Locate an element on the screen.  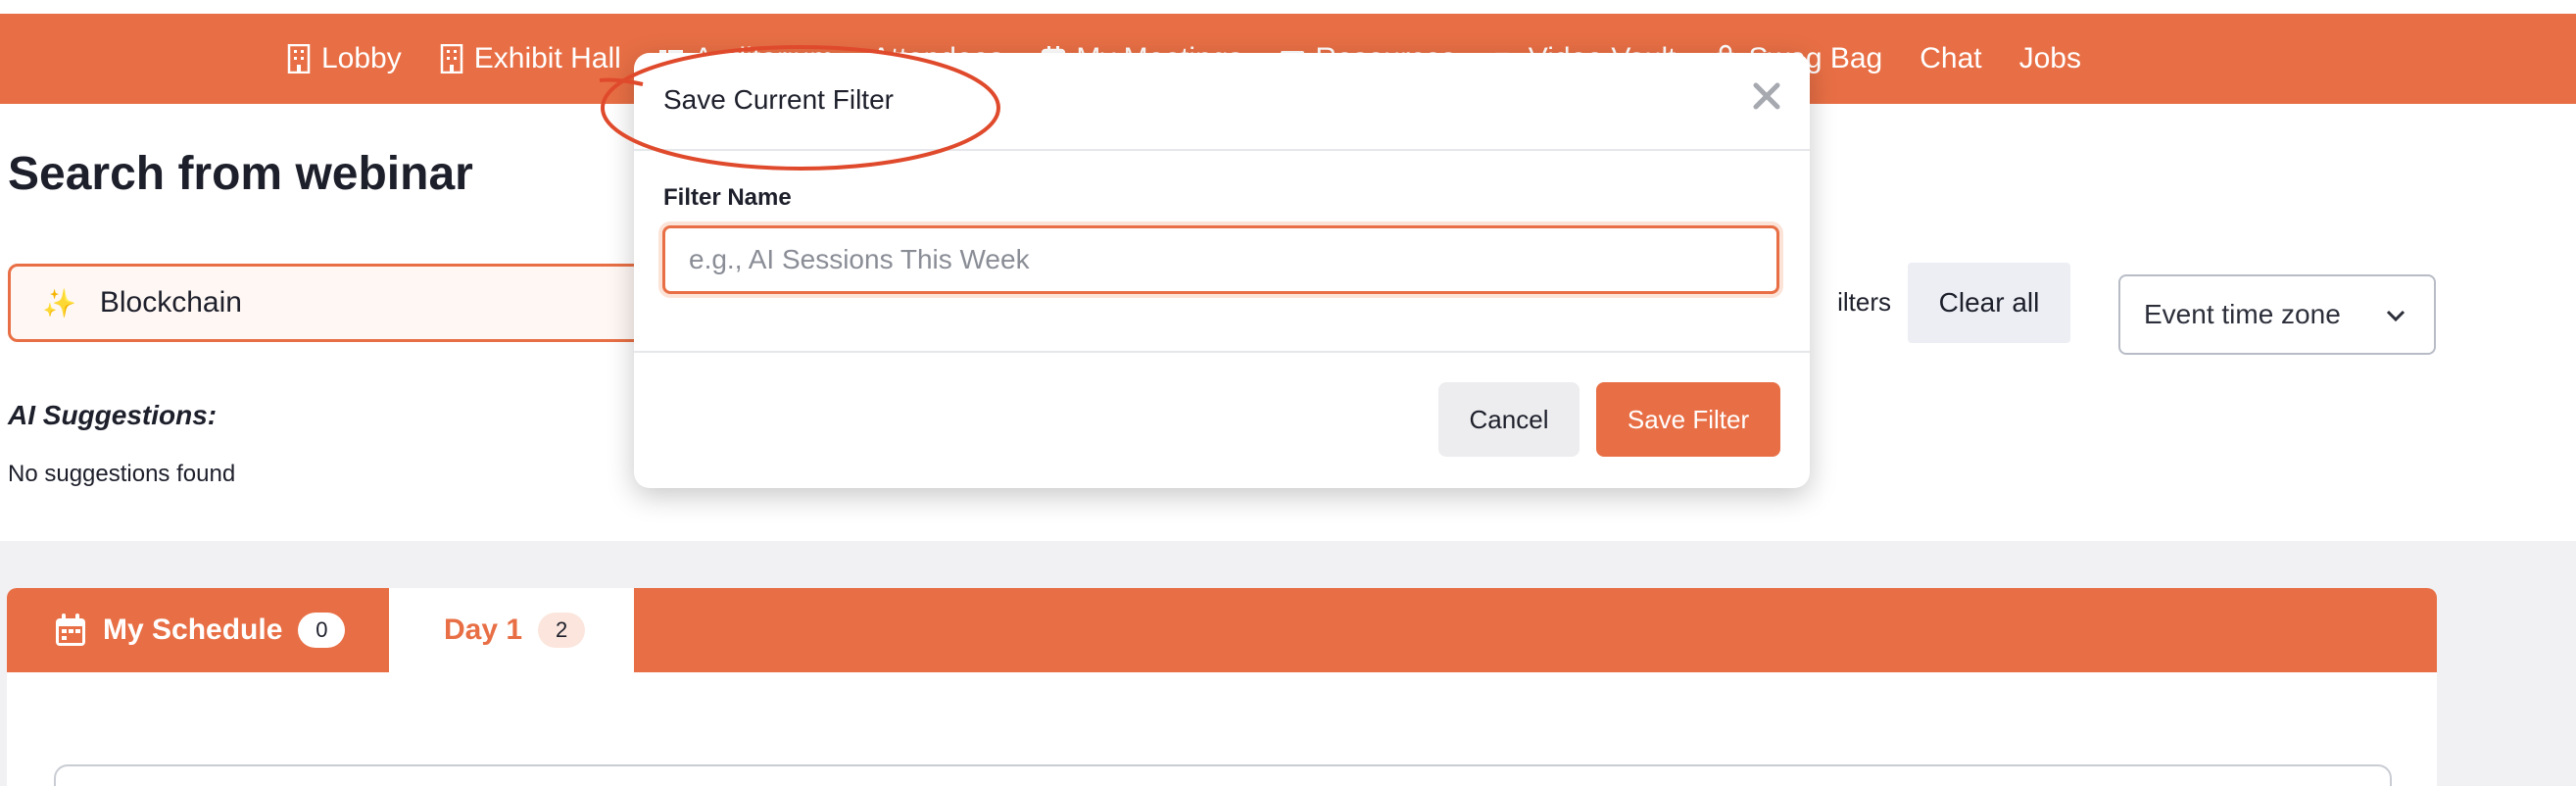
save-filter-button: Save Filter is located at coordinates (1688, 419).